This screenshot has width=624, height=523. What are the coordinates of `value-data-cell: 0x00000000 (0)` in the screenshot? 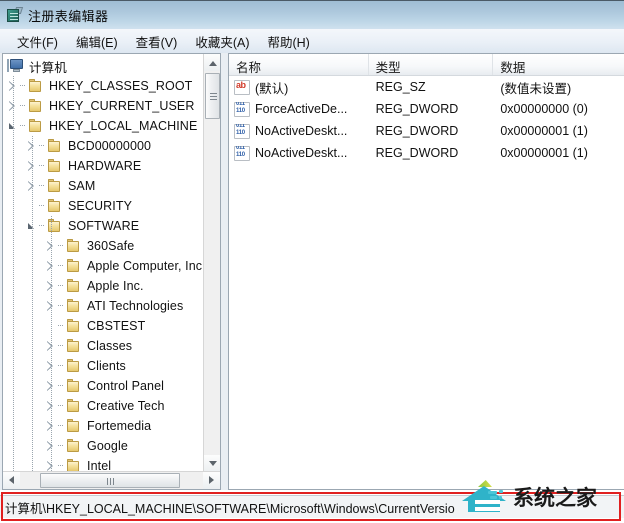 It's located at (544, 109).